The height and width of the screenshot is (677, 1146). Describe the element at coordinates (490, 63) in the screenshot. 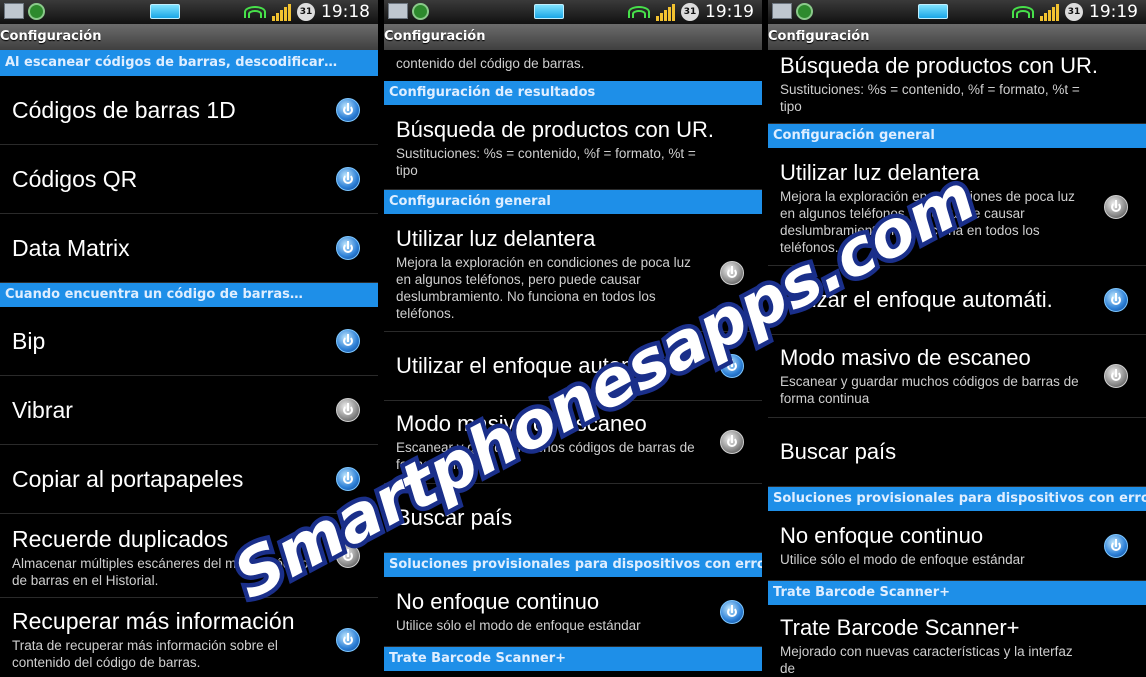

I see `list-item-partial: contenido del código de barras.` at that location.